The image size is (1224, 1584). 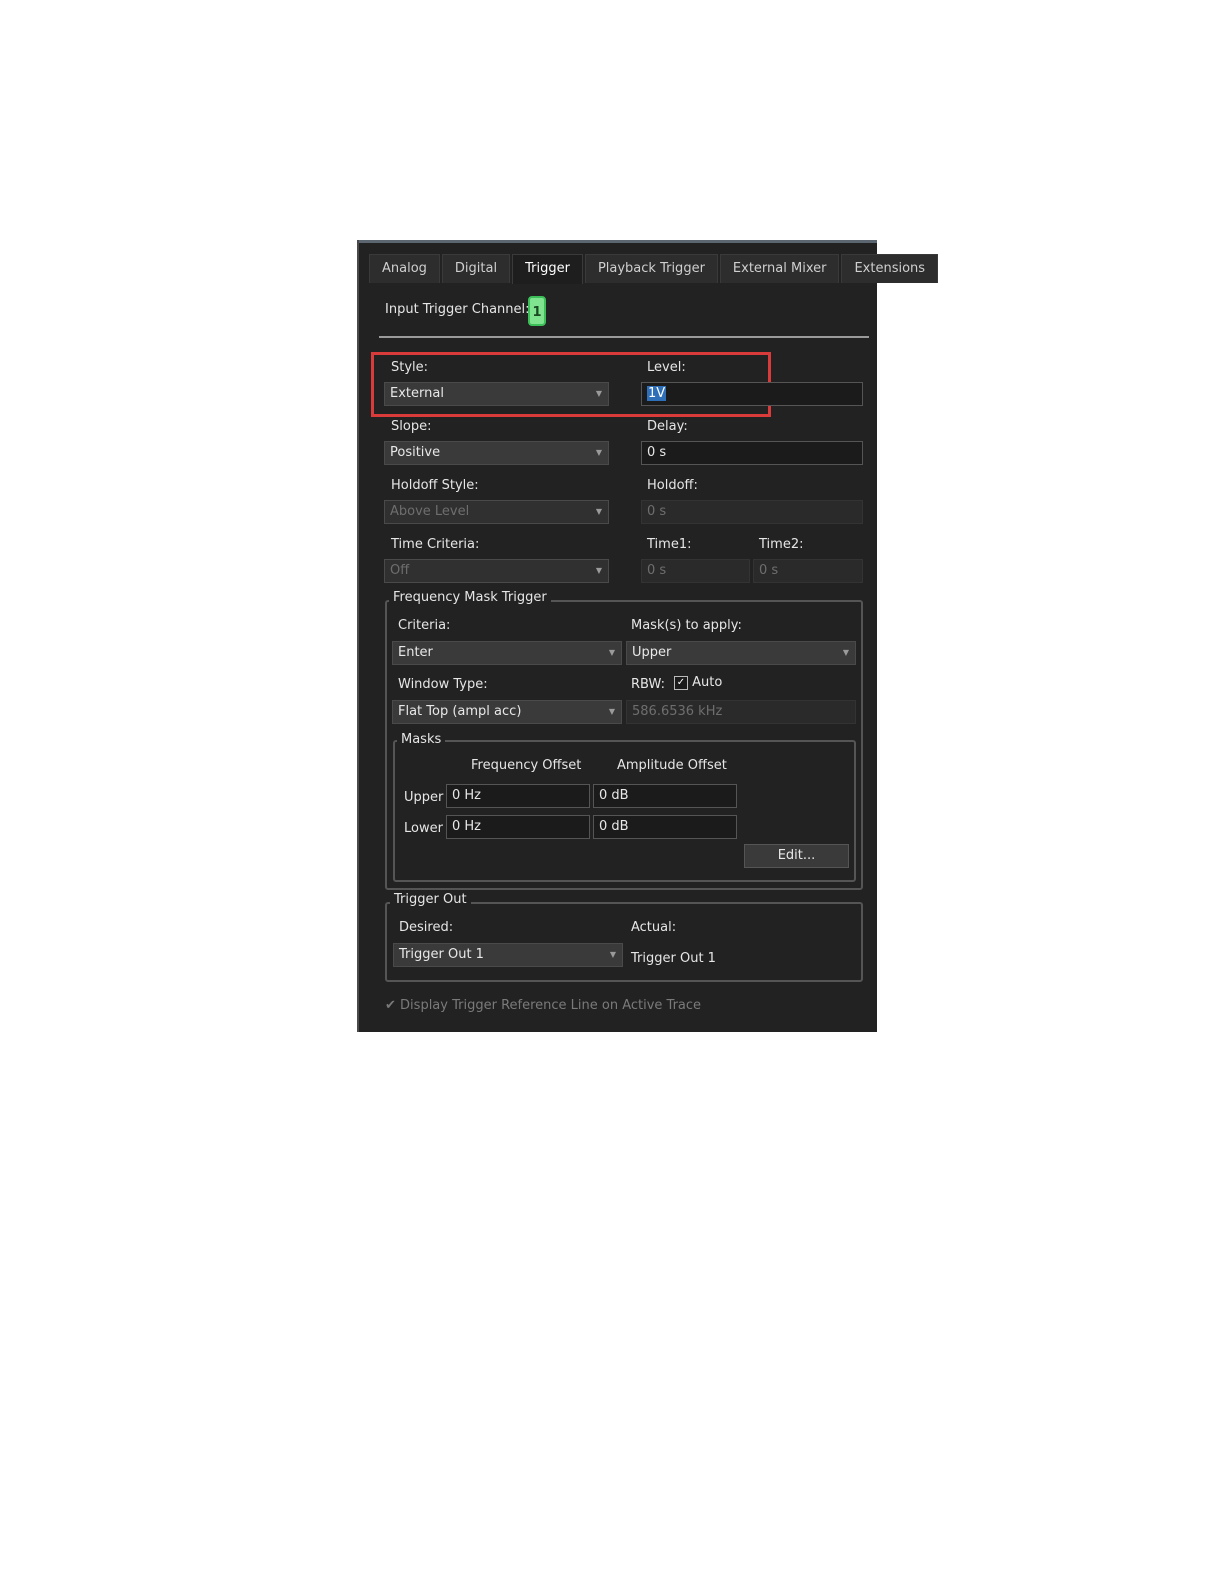 What do you see at coordinates (537, 311) in the screenshot?
I see `input-trigger-channel-badge: 1` at bounding box center [537, 311].